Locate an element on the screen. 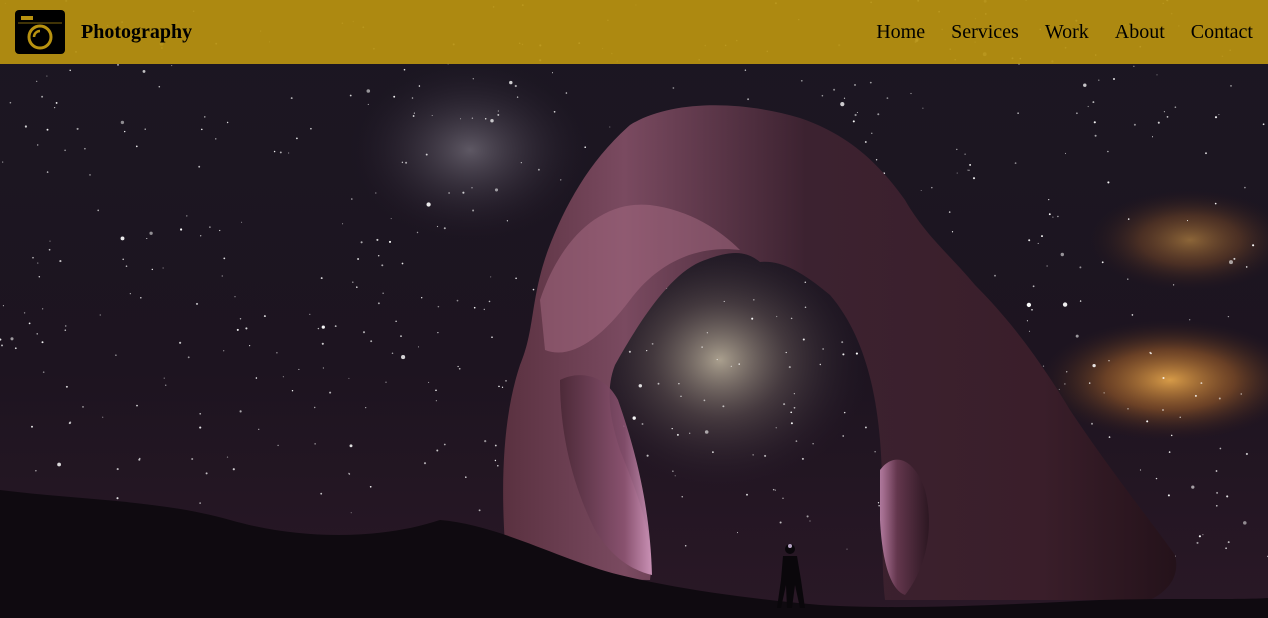 This screenshot has width=1268, height=618. main-nav: Home Services Work About Contact is located at coordinates (1051, 32).